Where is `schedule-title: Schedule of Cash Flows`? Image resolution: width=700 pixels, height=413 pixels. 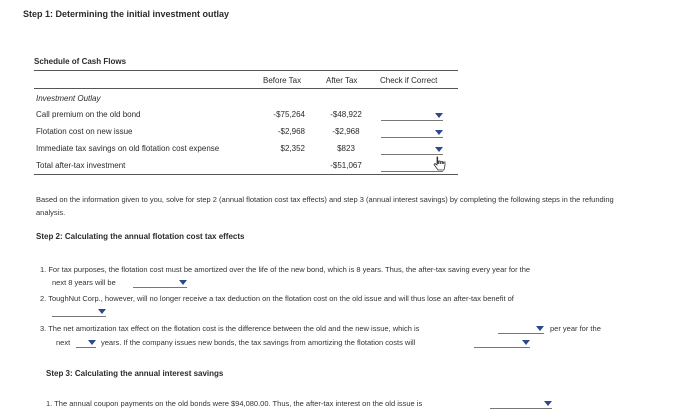
schedule-title: Schedule of Cash Flows is located at coordinates (80, 61).